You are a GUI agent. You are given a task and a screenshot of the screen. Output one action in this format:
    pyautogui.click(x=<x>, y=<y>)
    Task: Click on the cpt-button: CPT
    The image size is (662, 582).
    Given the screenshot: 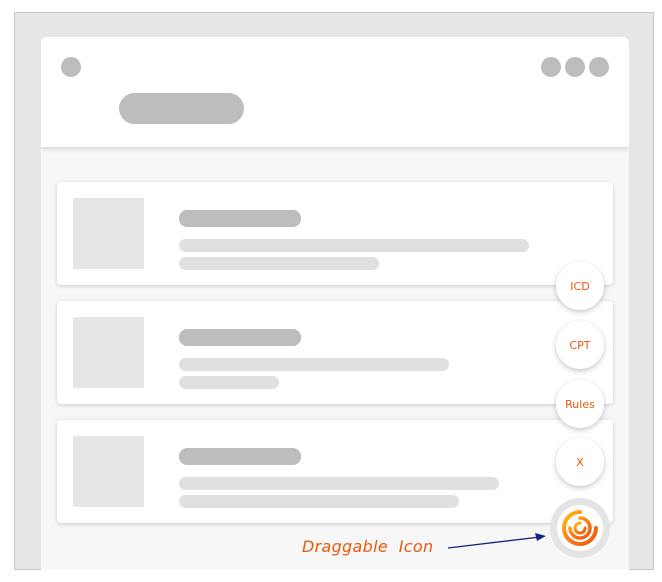 What is the action you would take?
    pyautogui.click(x=580, y=345)
    